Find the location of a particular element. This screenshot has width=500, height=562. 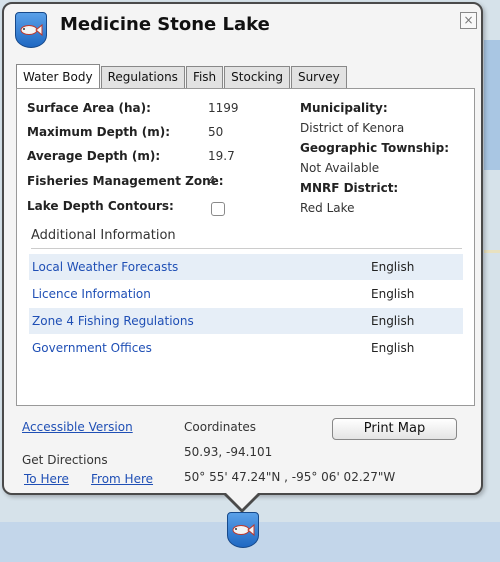

mnrf-district-label: MNRF District: is located at coordinates (349, 188).